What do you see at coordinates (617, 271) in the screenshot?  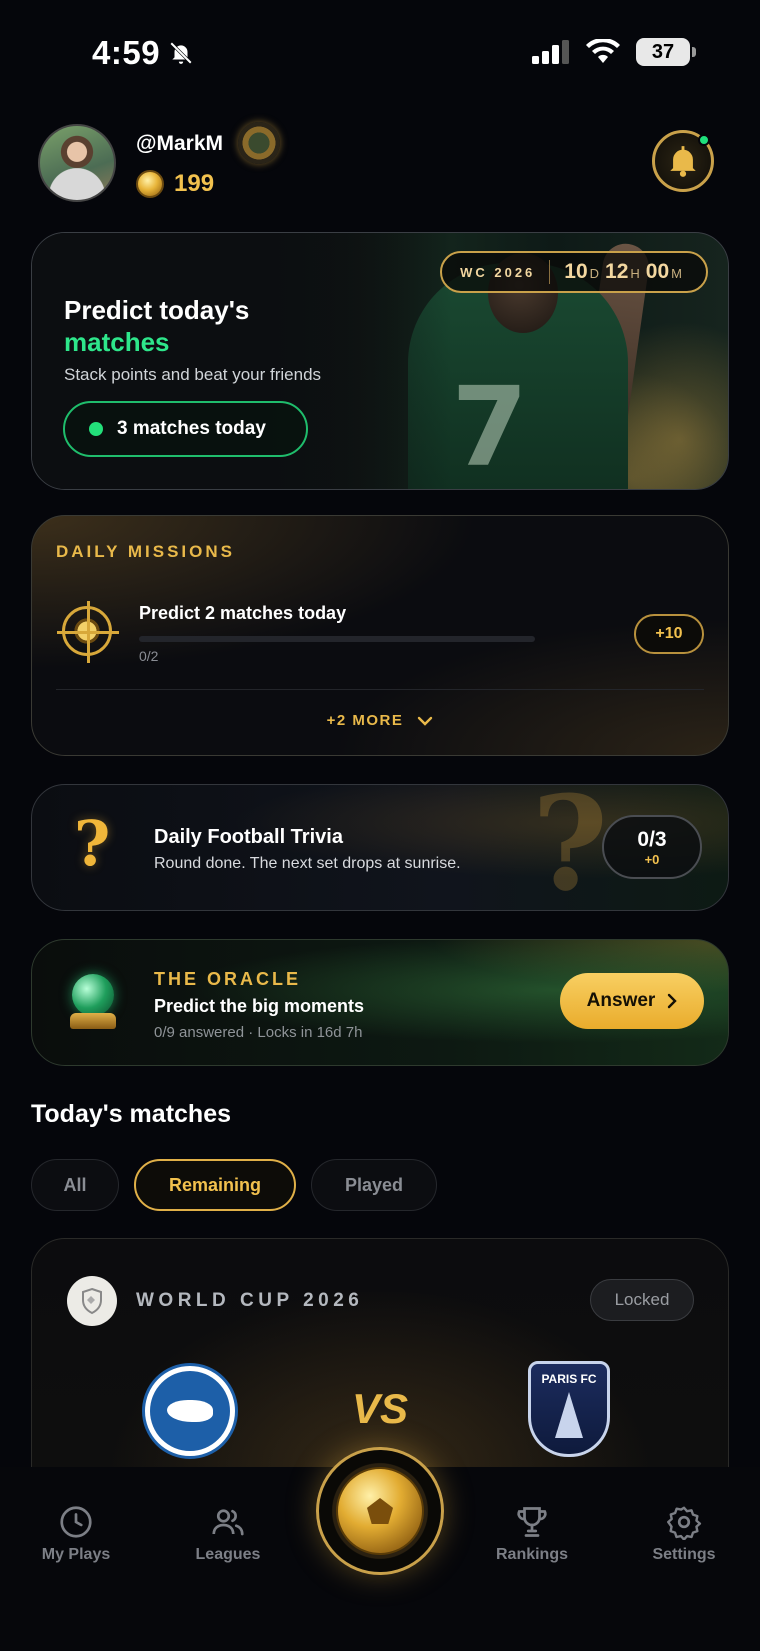 I see `countdown-hours: 12` at bounding box center [617, 271].